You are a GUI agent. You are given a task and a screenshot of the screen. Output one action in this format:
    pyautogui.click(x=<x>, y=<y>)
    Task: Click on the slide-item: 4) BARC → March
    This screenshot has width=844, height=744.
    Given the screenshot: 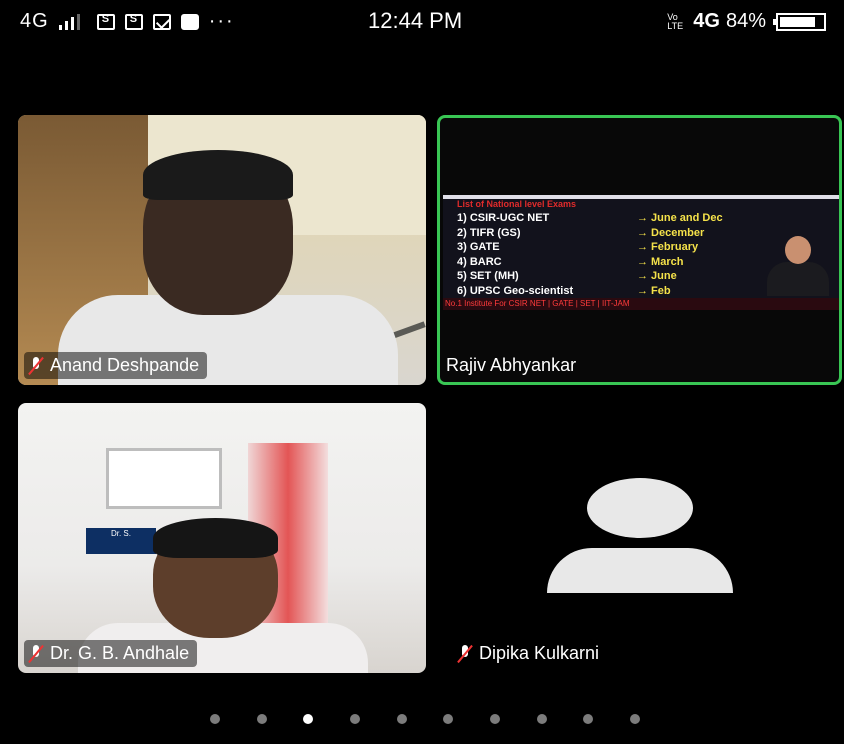 What is the action you would take?
    pyautogui.click(x=570, y=261)
    